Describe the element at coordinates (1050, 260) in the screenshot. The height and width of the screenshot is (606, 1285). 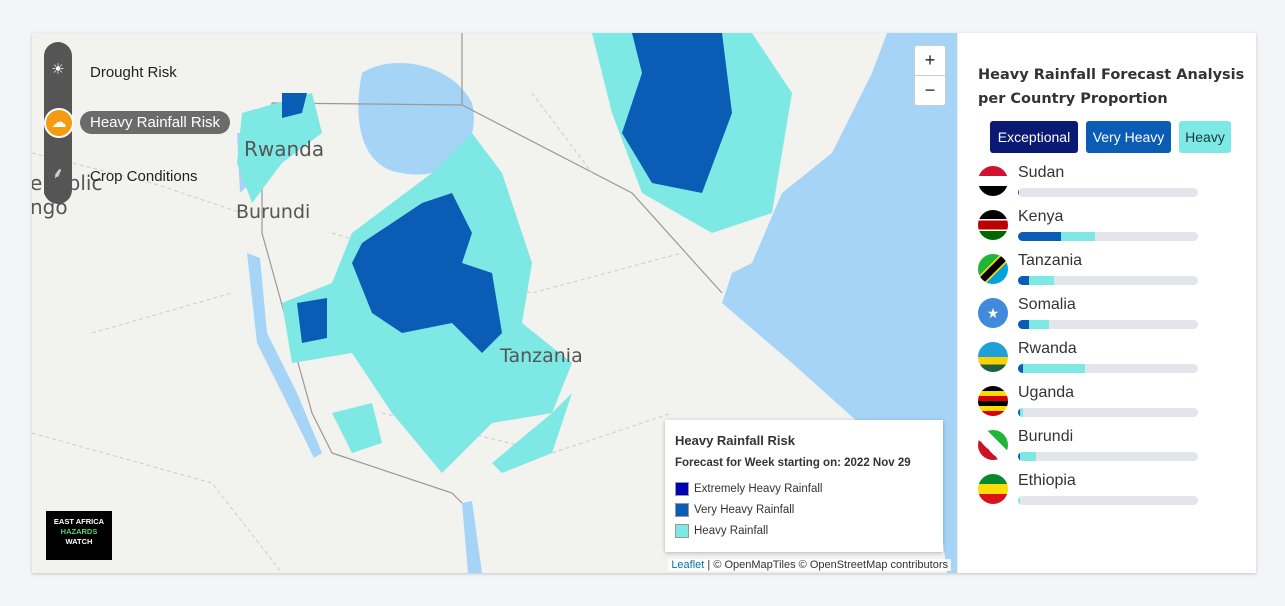
I see `country-name: Tanzania` at that location.